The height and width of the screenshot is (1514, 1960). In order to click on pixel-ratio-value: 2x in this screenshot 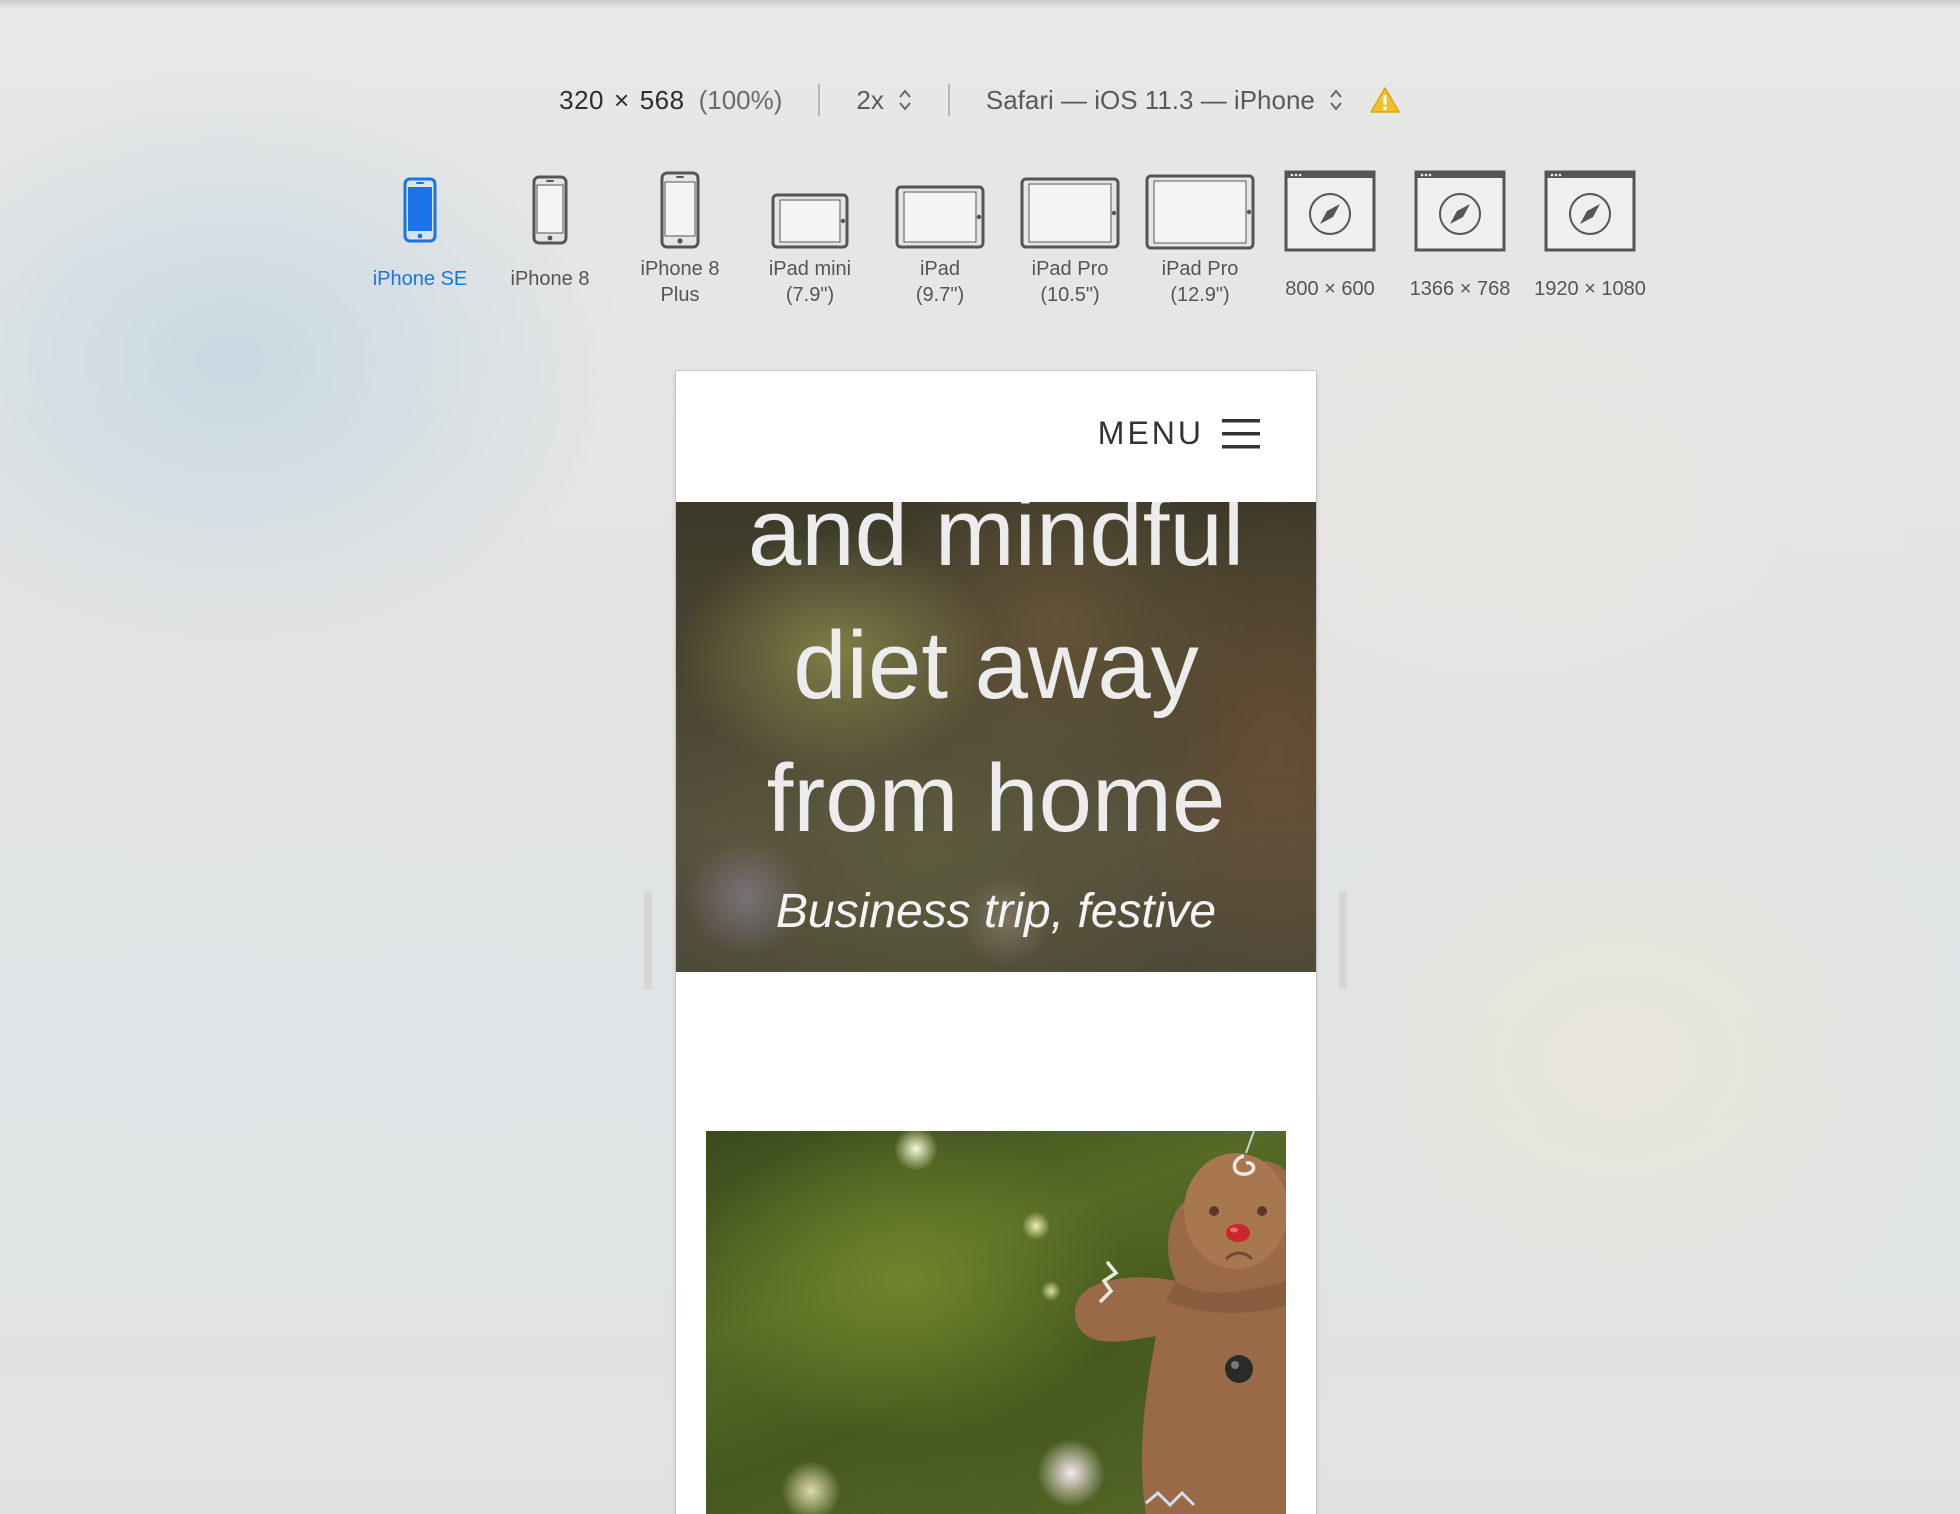, I will do `click(870, 99)`.